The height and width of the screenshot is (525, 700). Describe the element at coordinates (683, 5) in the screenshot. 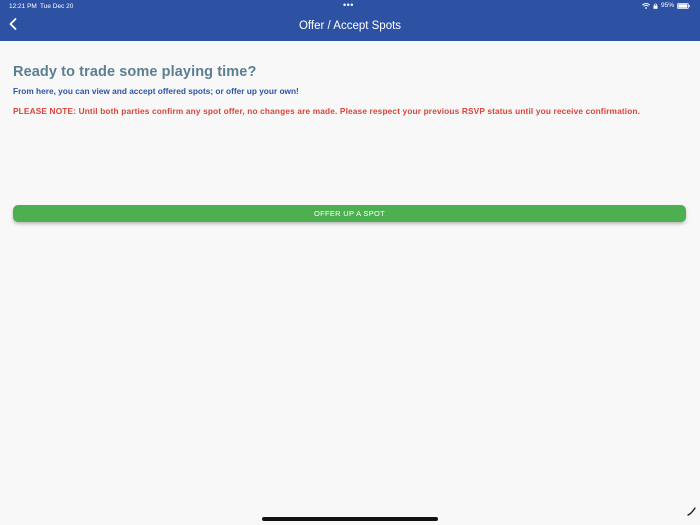

I see `battery-icon` at that location.